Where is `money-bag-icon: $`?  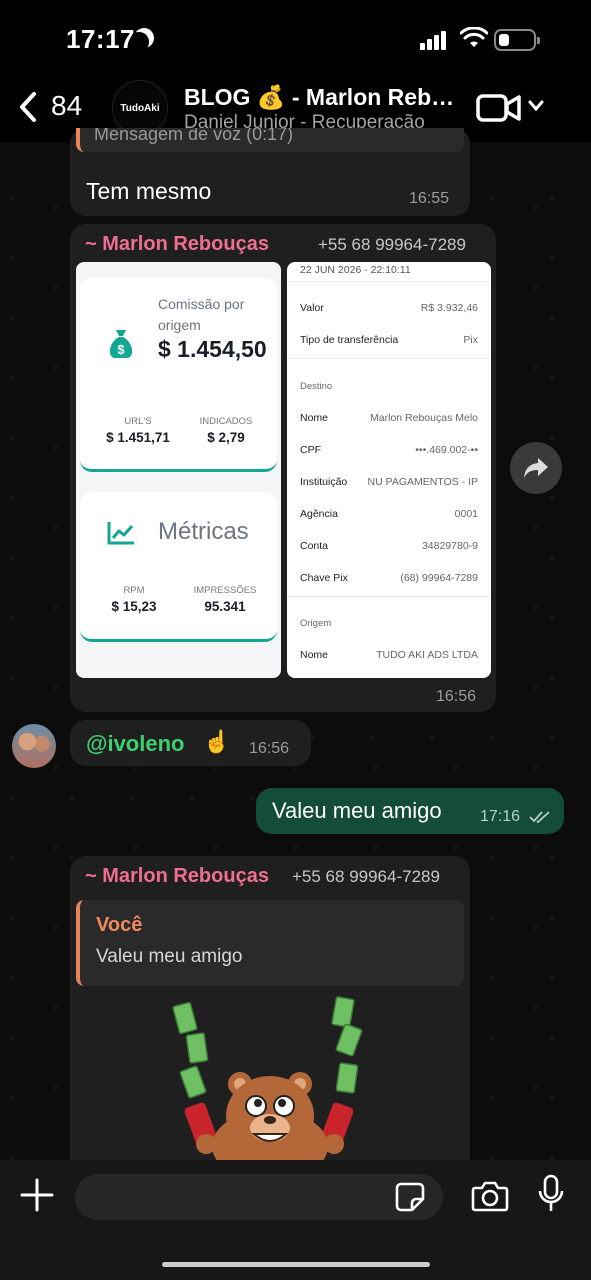
money-bag-icon: $ is located at coordinates (121, 344).